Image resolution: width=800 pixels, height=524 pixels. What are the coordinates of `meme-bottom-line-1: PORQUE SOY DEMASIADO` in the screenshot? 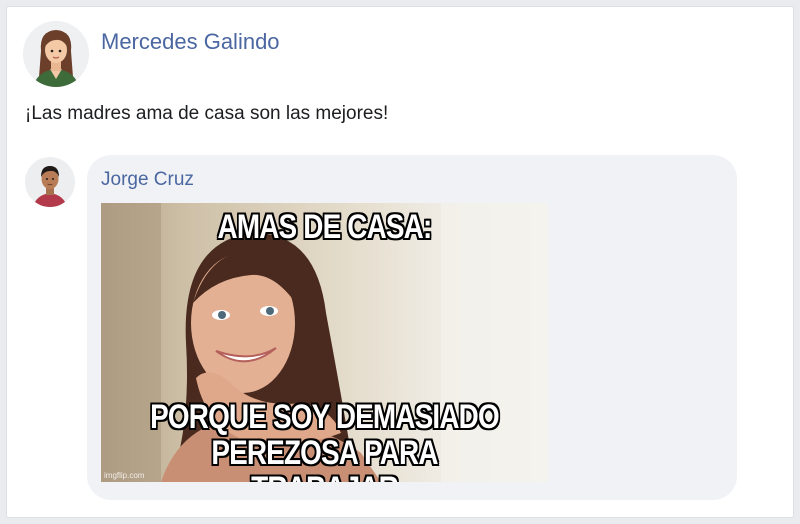 It's located at (325, 417).